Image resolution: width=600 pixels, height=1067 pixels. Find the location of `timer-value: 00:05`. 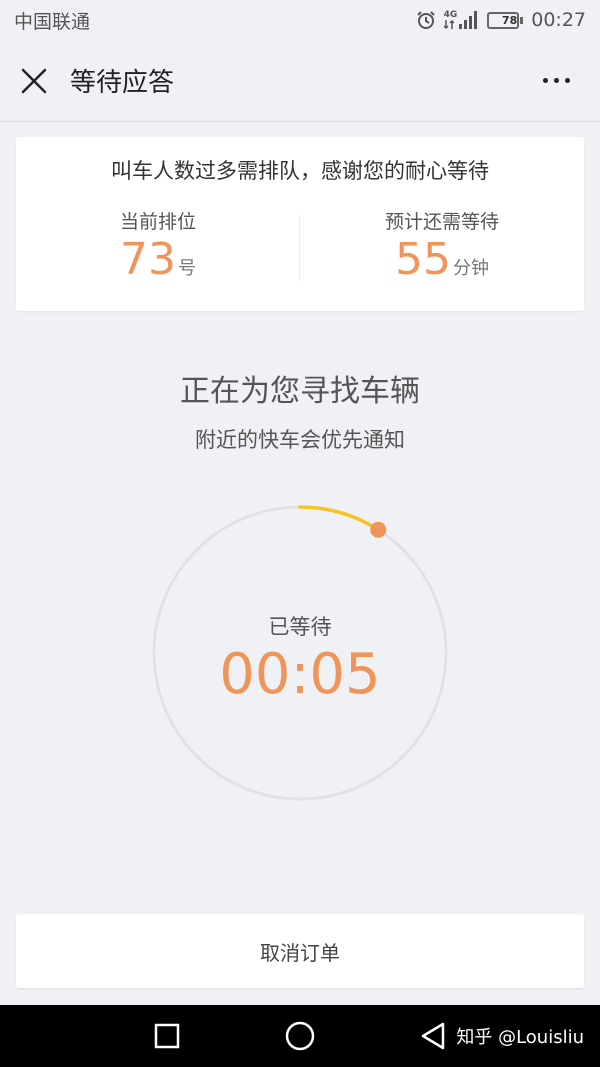

timer-value: 00:05 is located at coordinates (300, 674).